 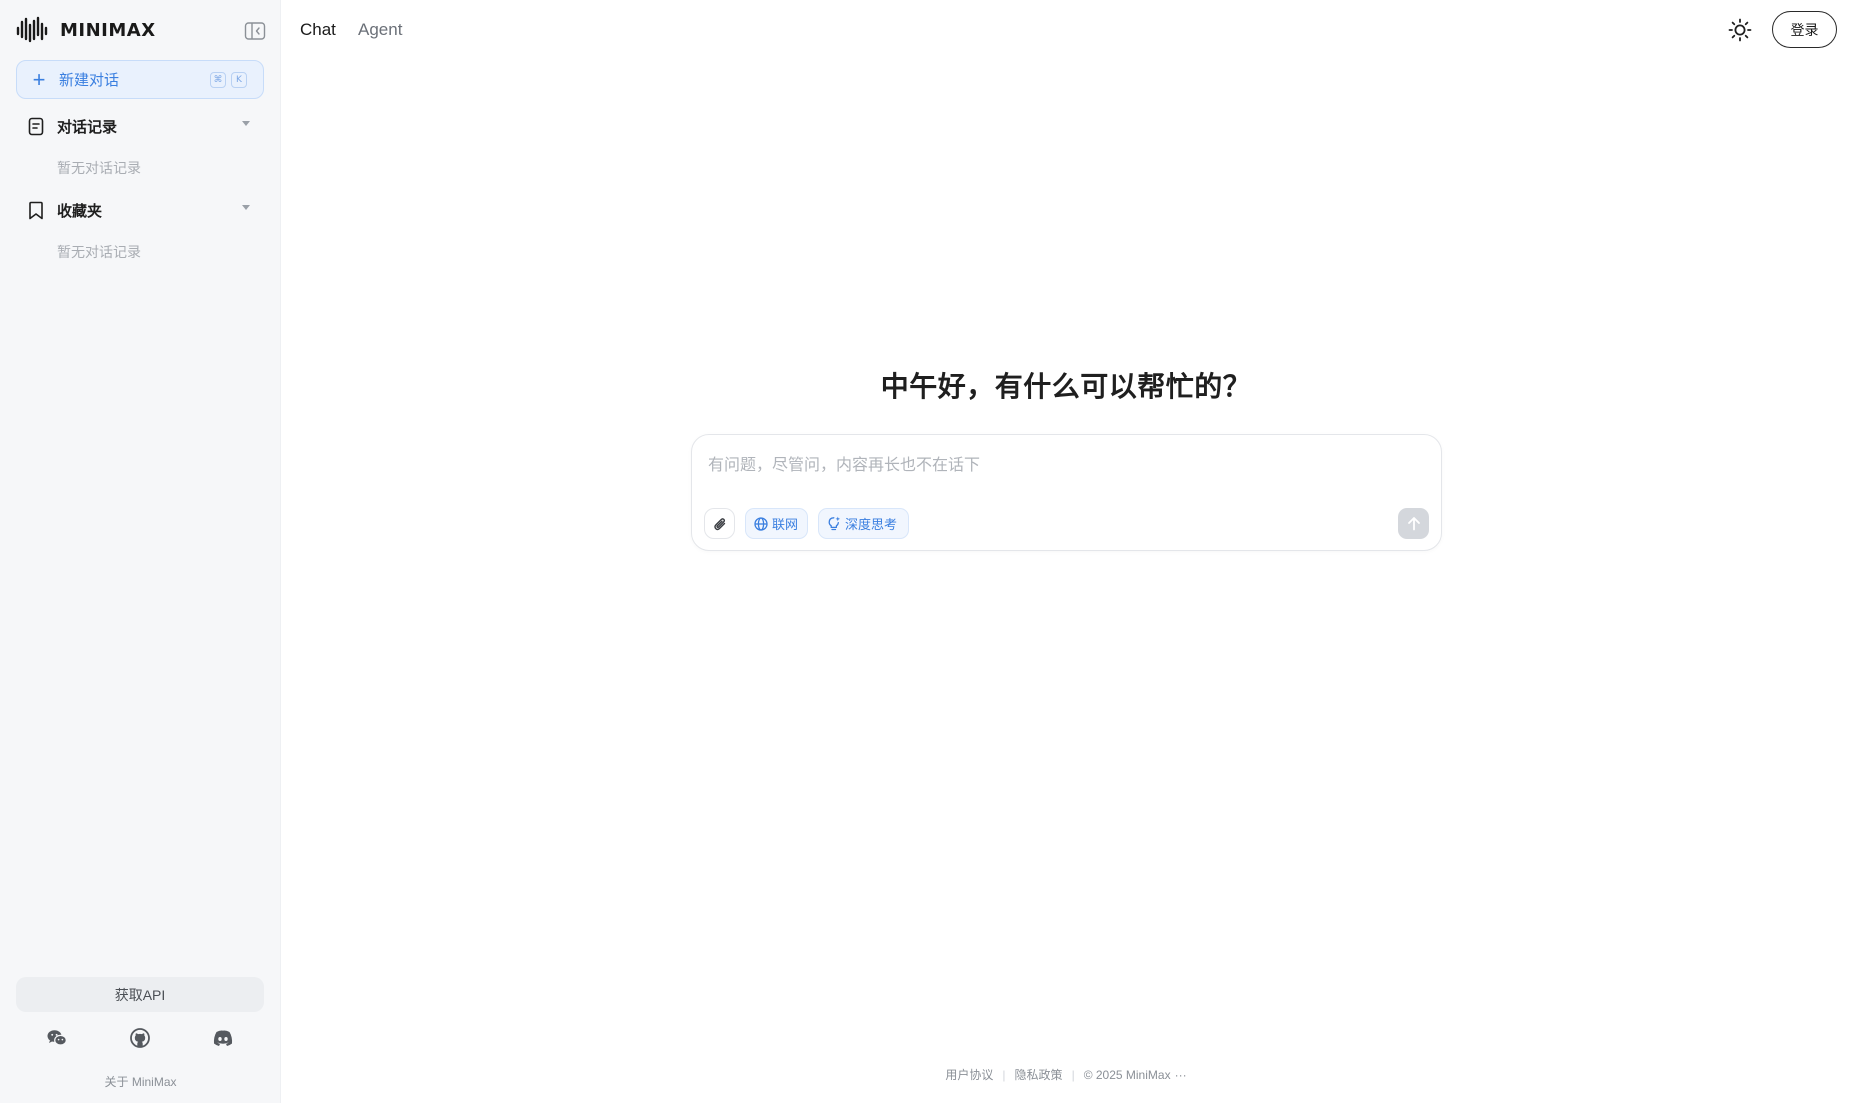 What do you see at coordinates (80, 211) in the screenshot?
I see `section-label: 收藏夹` at bounding box center [80, 211].